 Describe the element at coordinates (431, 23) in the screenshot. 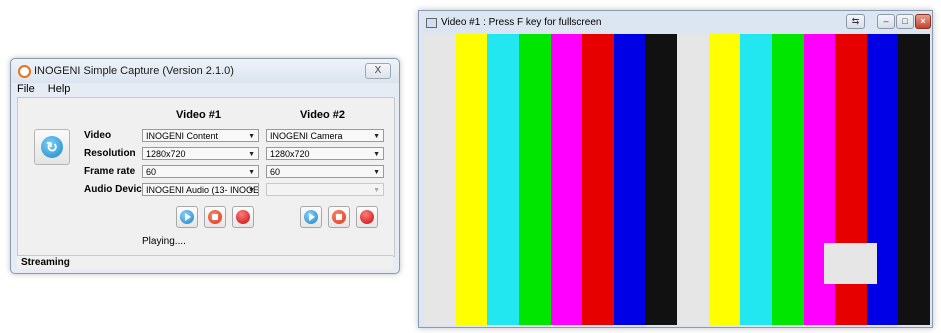

I see `window-icon` at that location.